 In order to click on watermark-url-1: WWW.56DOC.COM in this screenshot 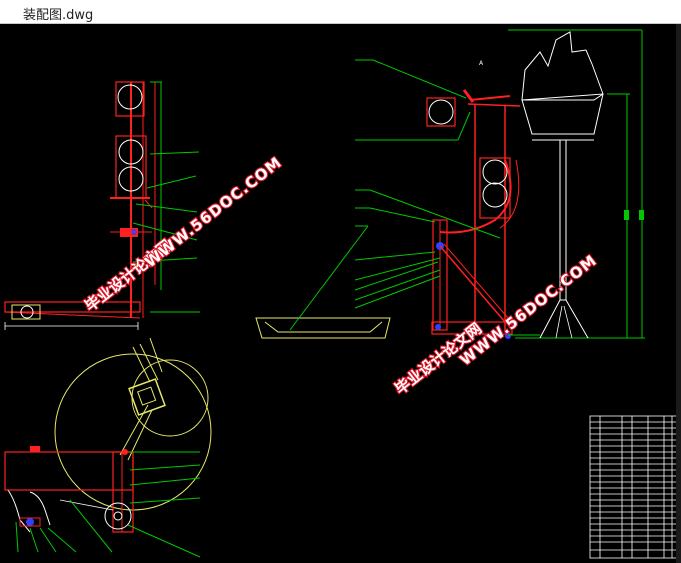, I will do `click(213, 212)`.